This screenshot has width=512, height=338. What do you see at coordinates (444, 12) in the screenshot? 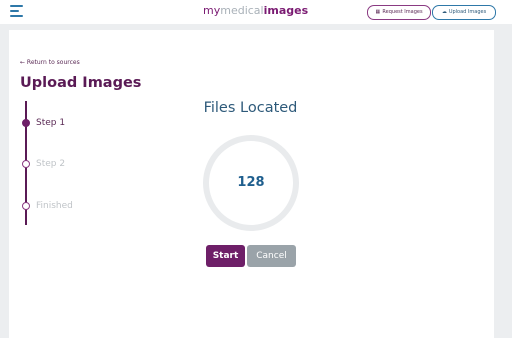
I see `upload-icon: ☁` at bounding box center [444, 12].